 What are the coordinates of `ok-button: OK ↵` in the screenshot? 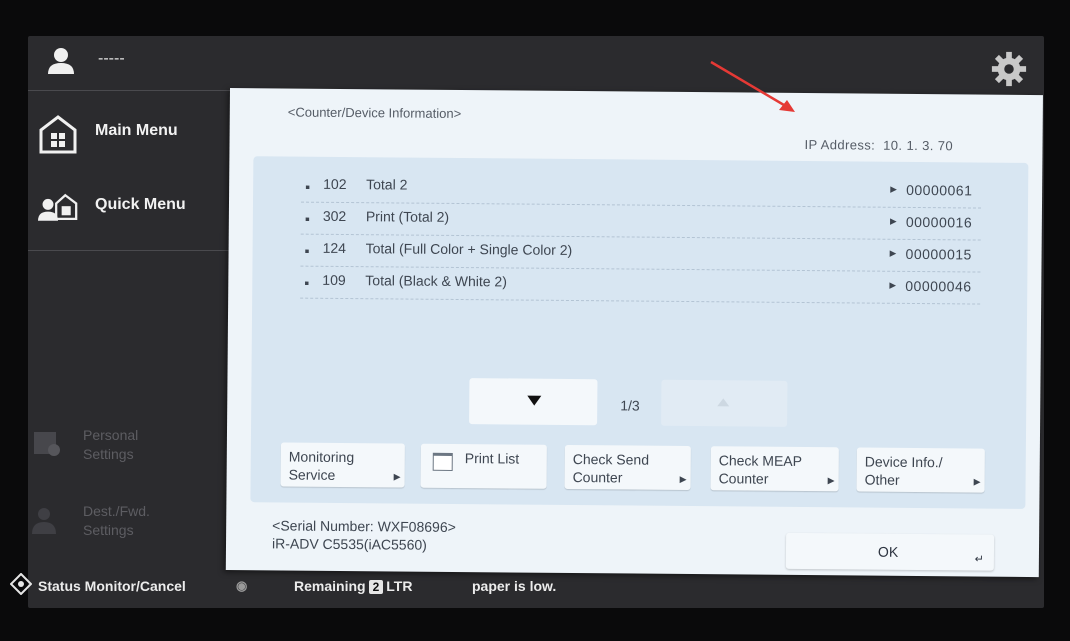 It's located at (890, 551).